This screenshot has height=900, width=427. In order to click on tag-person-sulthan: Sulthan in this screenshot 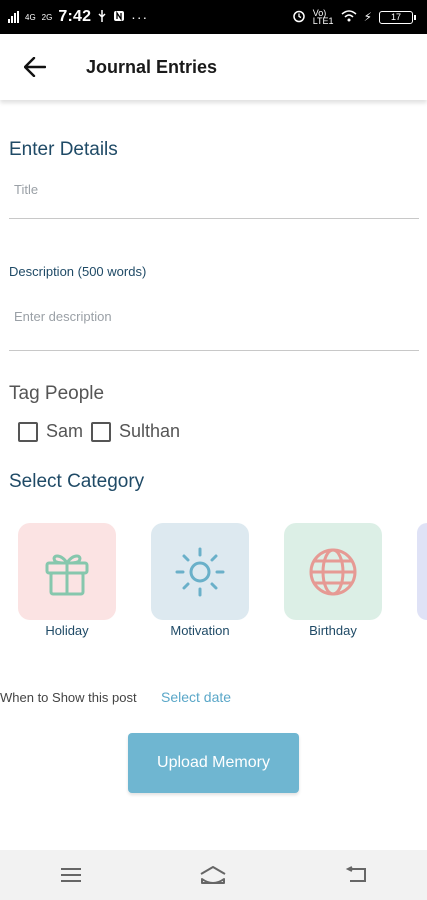, I will do `click(135, 431)`.